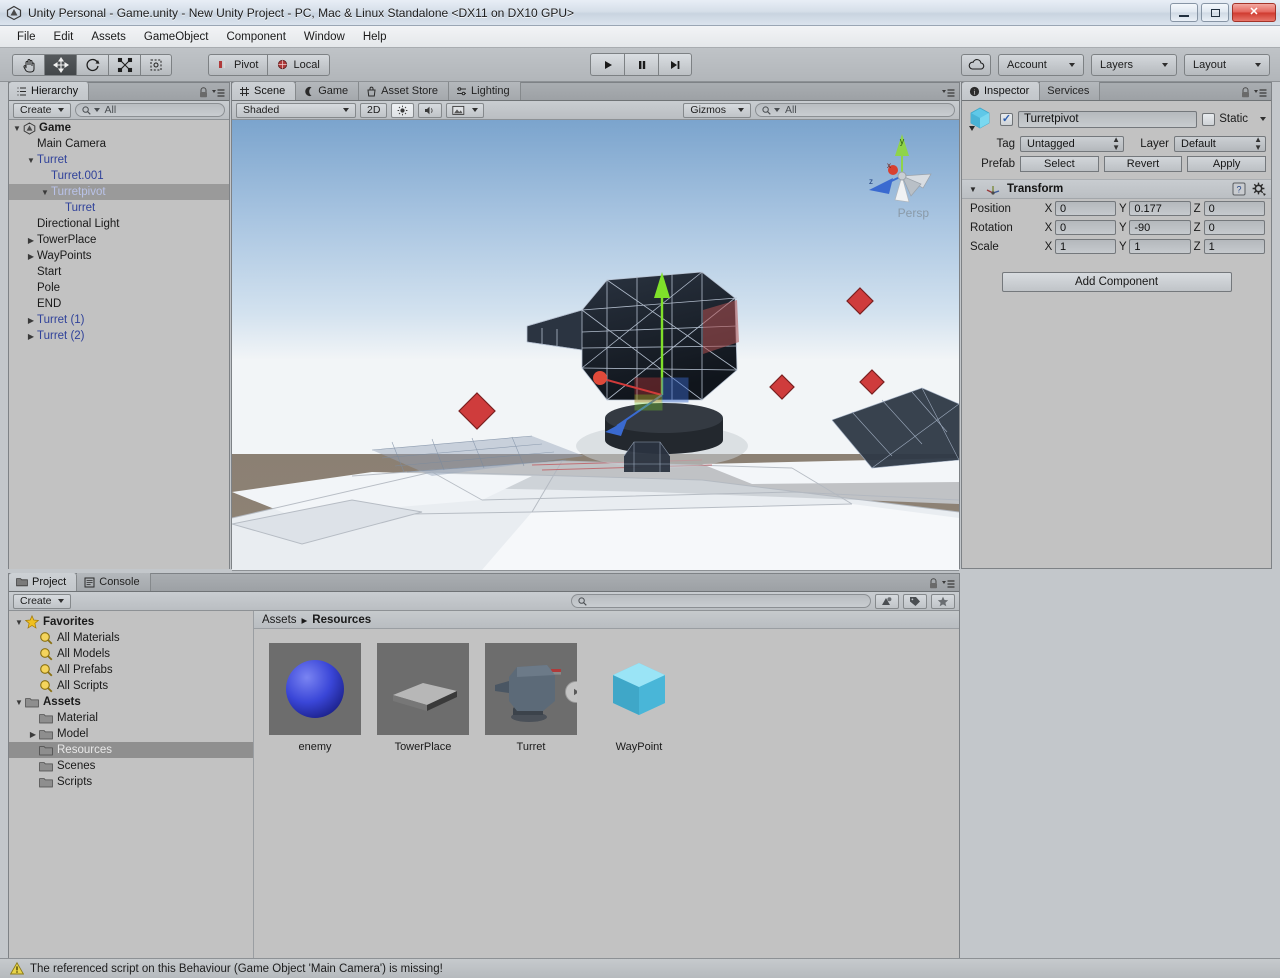 The width and height of the screenshot is (1280, 978). I want to click on project-tree-item: All Models, so click(131, 654).